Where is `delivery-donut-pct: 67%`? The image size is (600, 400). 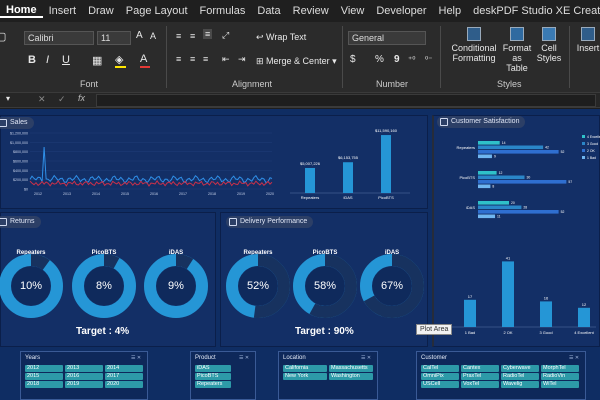
delivery-donut-pct: 67% is located at coordinates (392, 286).